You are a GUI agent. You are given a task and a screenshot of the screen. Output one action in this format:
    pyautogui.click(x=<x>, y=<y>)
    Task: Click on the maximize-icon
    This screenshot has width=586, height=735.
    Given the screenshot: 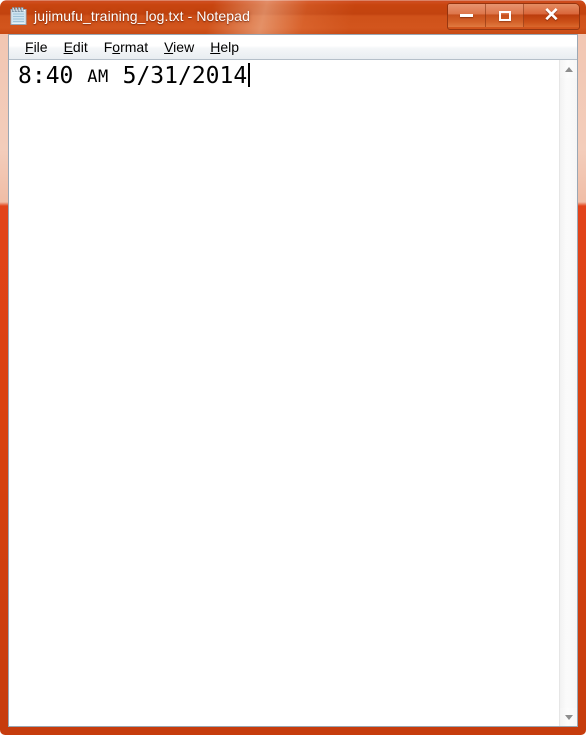 What is the action you would take?
    pyautogui.click(x=504, y=15)
    